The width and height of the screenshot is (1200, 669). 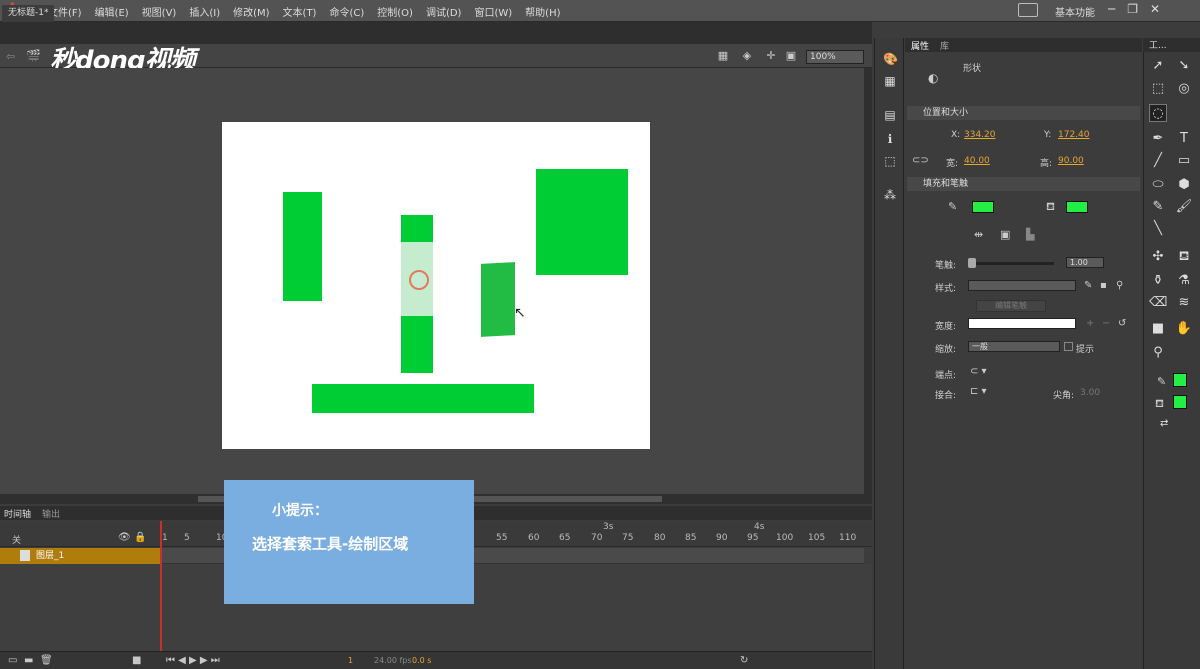 What do you see at coordinates (1158, 139) in the screenshot?
I see `pen-tool-icon: ✒` at bounding box center [1158, 139].